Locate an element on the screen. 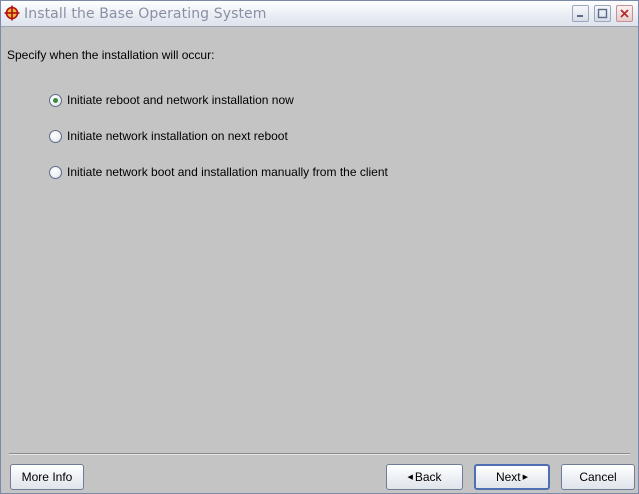 The width and height of the screenshot is (639, 494). minimize-icon is located at coordinates (580, 16).